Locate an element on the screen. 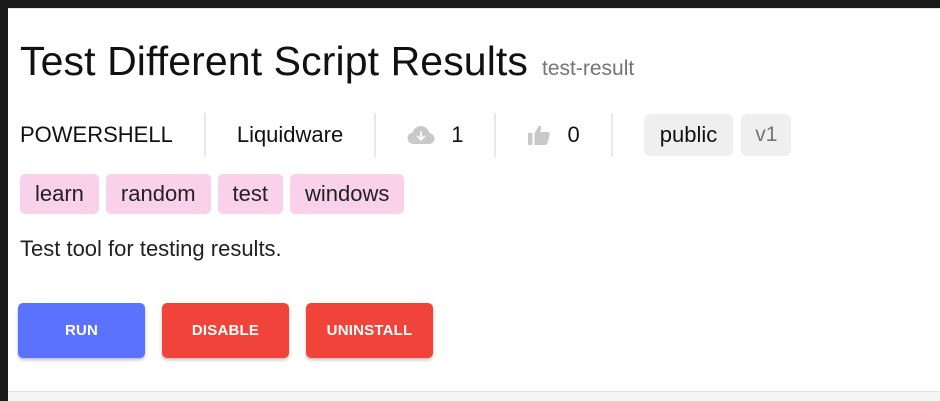  script-title: Test Different Script Results is located at coordinates (274, 61).